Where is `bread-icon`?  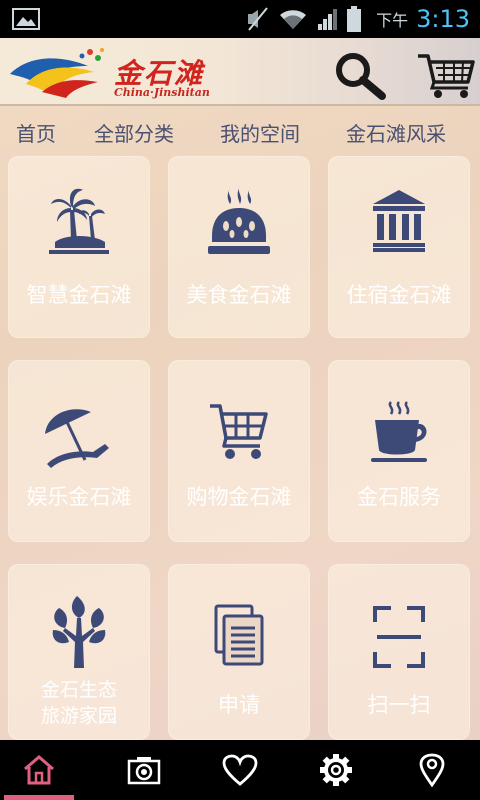 bread-icon is located at coordinates (239, 220).